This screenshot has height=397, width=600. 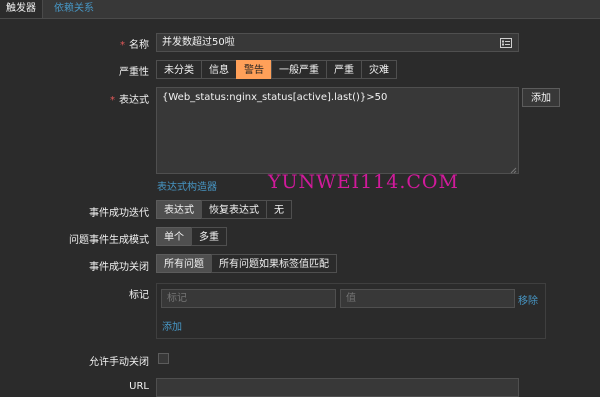 I want to click on list-icon, so click(x=506, y=42).